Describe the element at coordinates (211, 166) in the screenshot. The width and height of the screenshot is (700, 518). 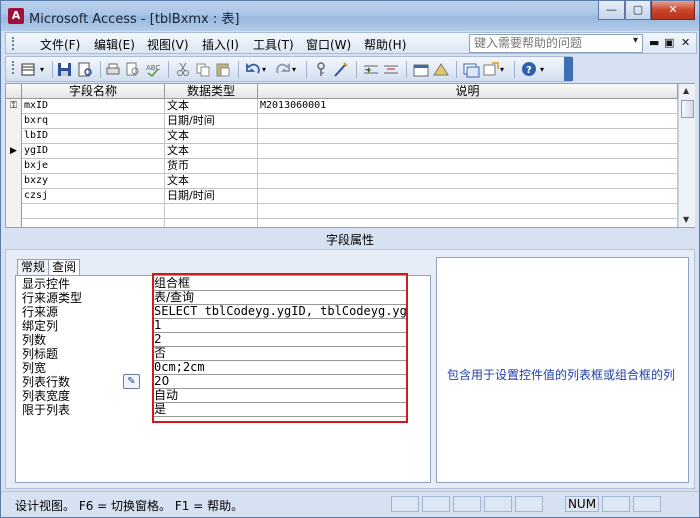
I see `data-type-cell: 货币` at that location.